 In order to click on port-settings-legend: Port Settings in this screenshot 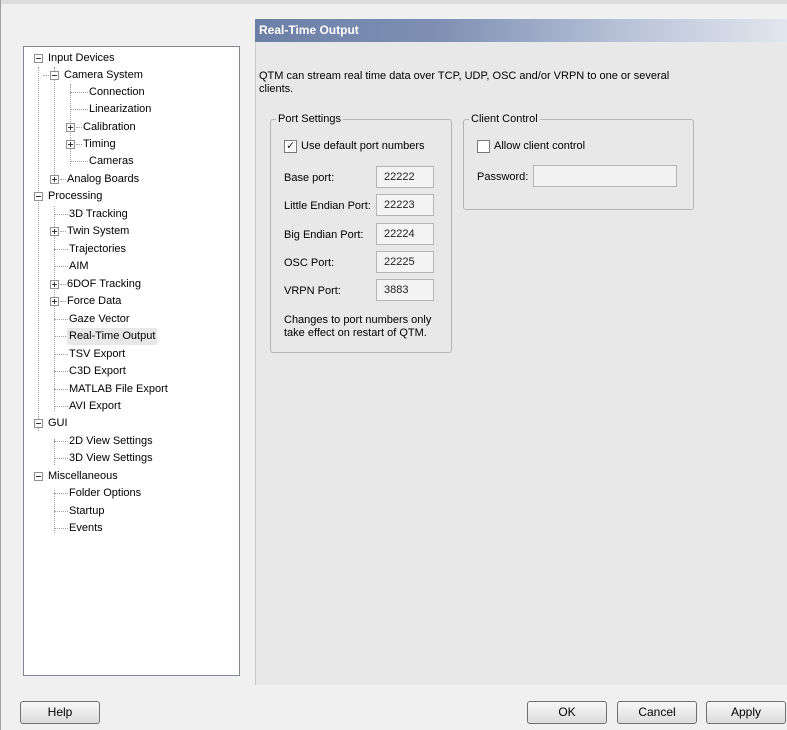, I will do `click(309, 119)`.